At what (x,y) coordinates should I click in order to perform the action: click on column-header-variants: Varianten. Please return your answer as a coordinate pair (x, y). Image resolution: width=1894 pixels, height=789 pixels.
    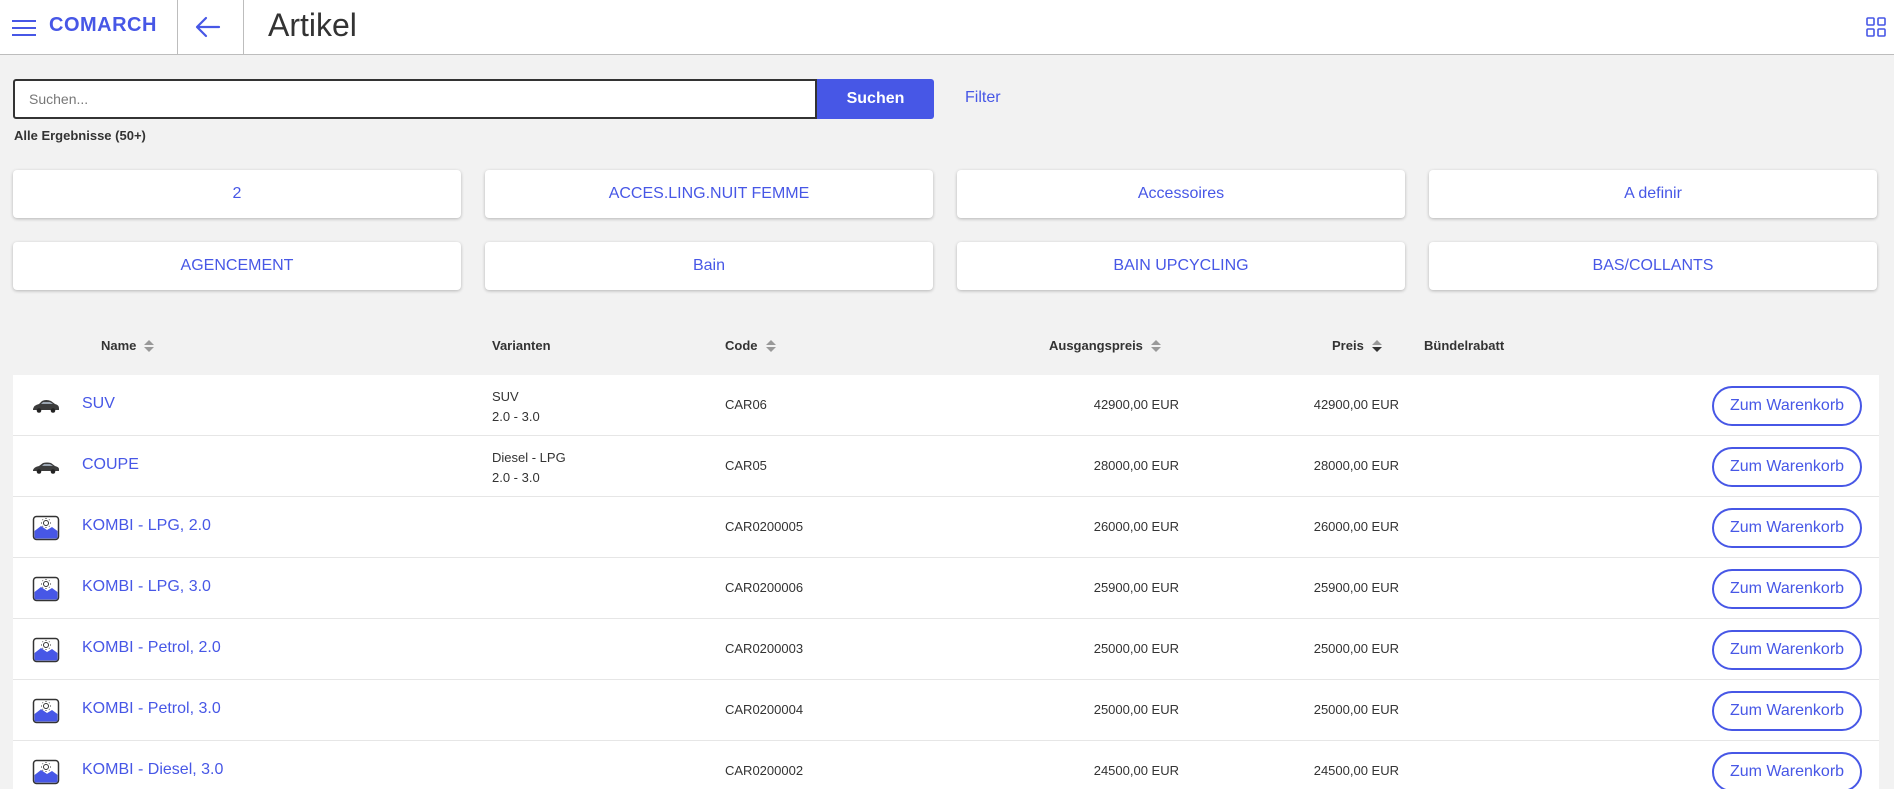
    Looking at the image, I should click on (521, 345).